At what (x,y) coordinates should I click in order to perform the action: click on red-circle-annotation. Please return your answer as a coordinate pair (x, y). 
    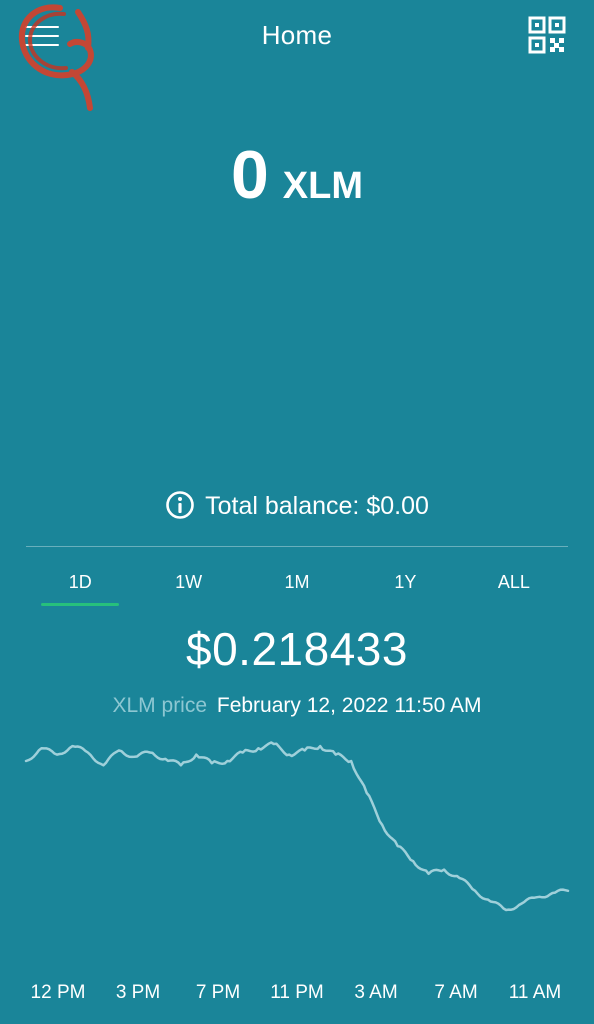
    Looking at the image, I should click on (56, 57).